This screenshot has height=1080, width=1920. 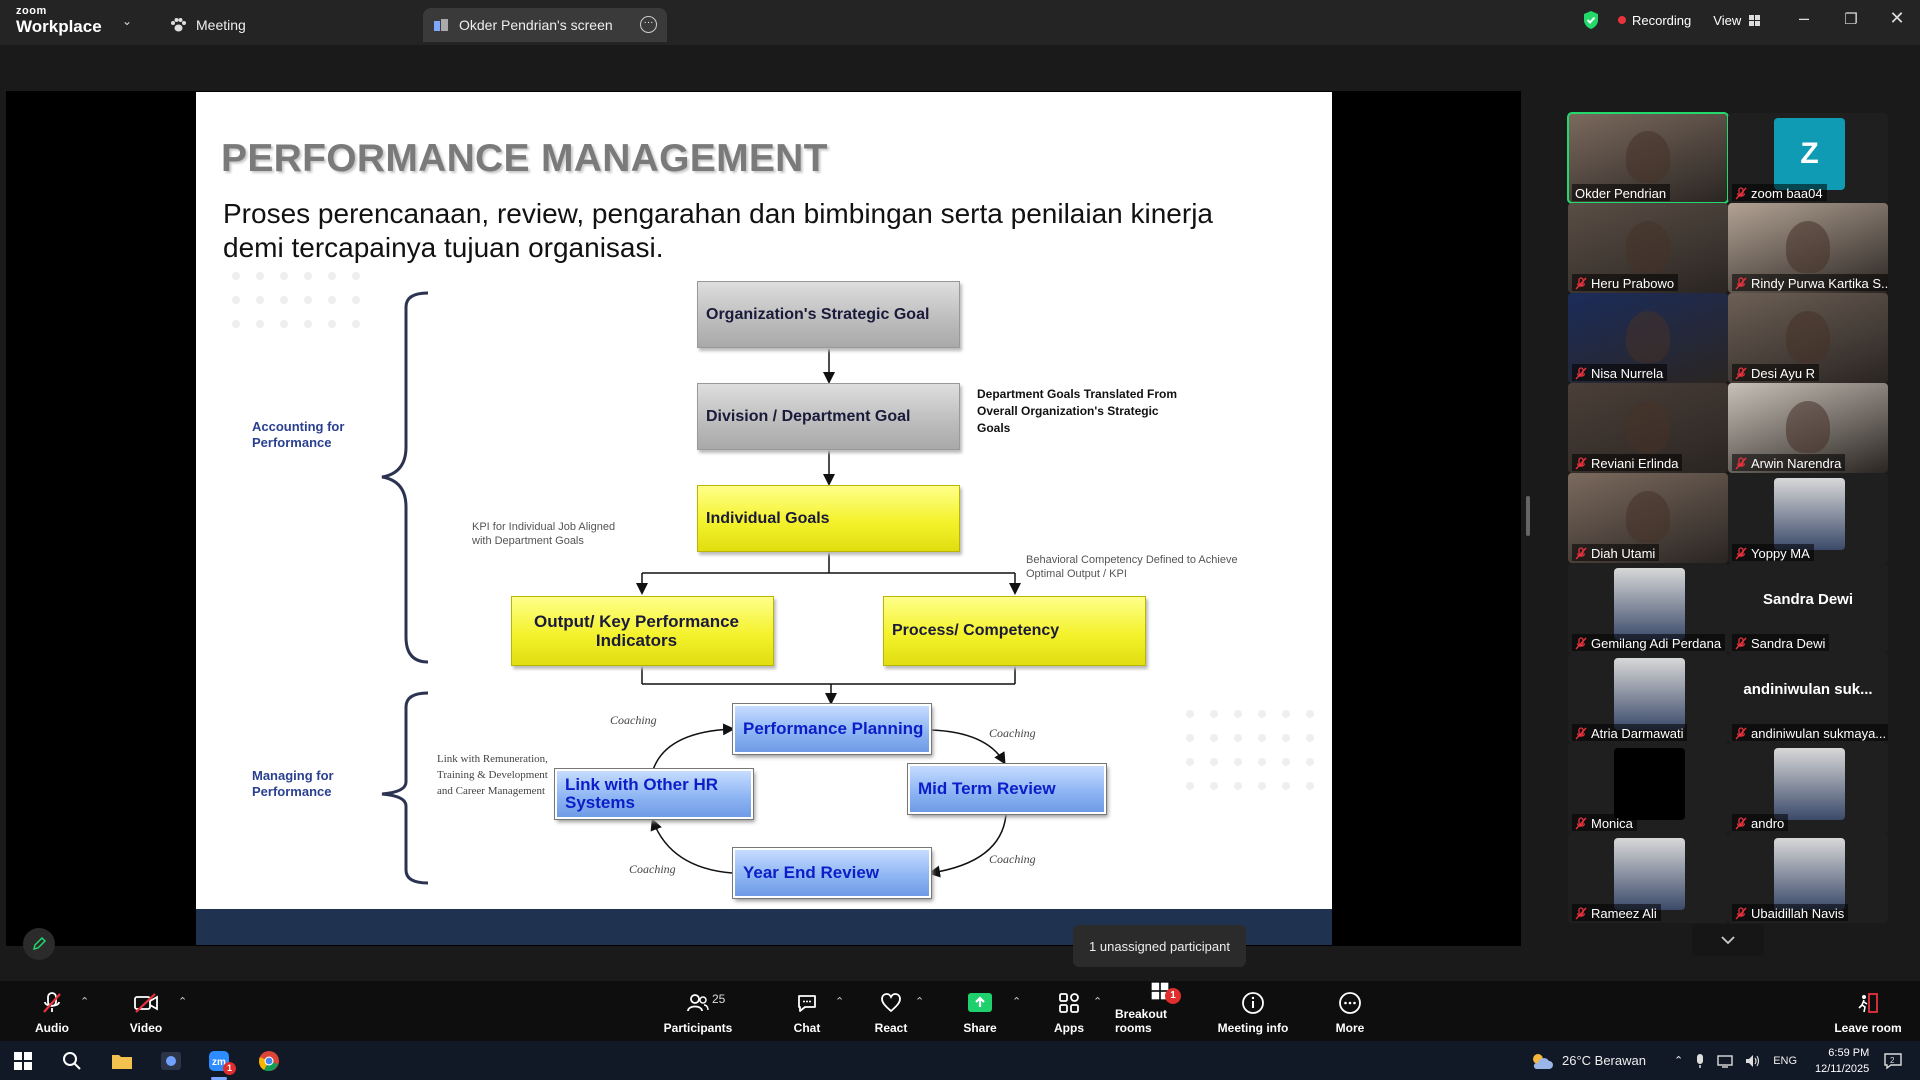 What do you see at coordinates (1785, 1061) in the screenshot?
I see `language-indicator: ENG` at bounding box center [1785, 1061].